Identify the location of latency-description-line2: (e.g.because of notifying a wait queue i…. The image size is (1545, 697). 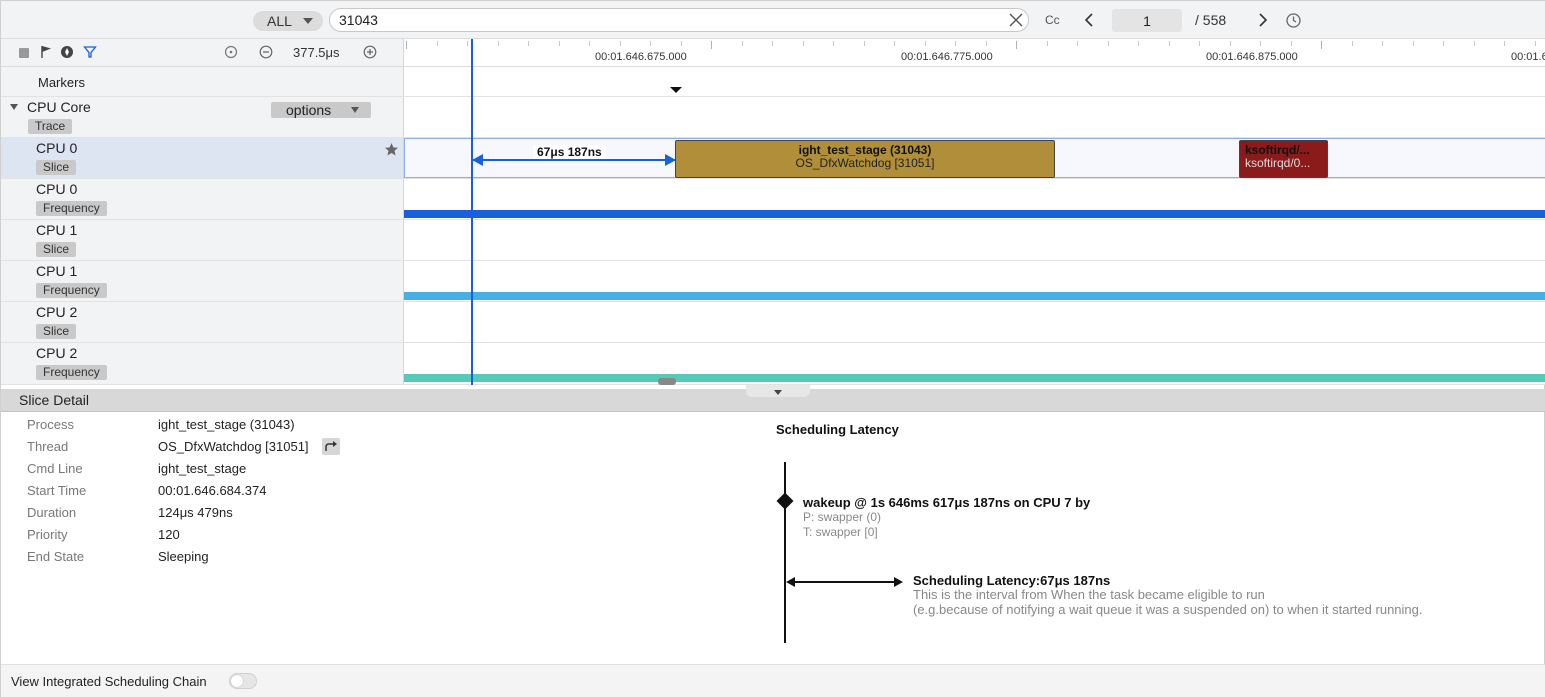
(1168, 609).